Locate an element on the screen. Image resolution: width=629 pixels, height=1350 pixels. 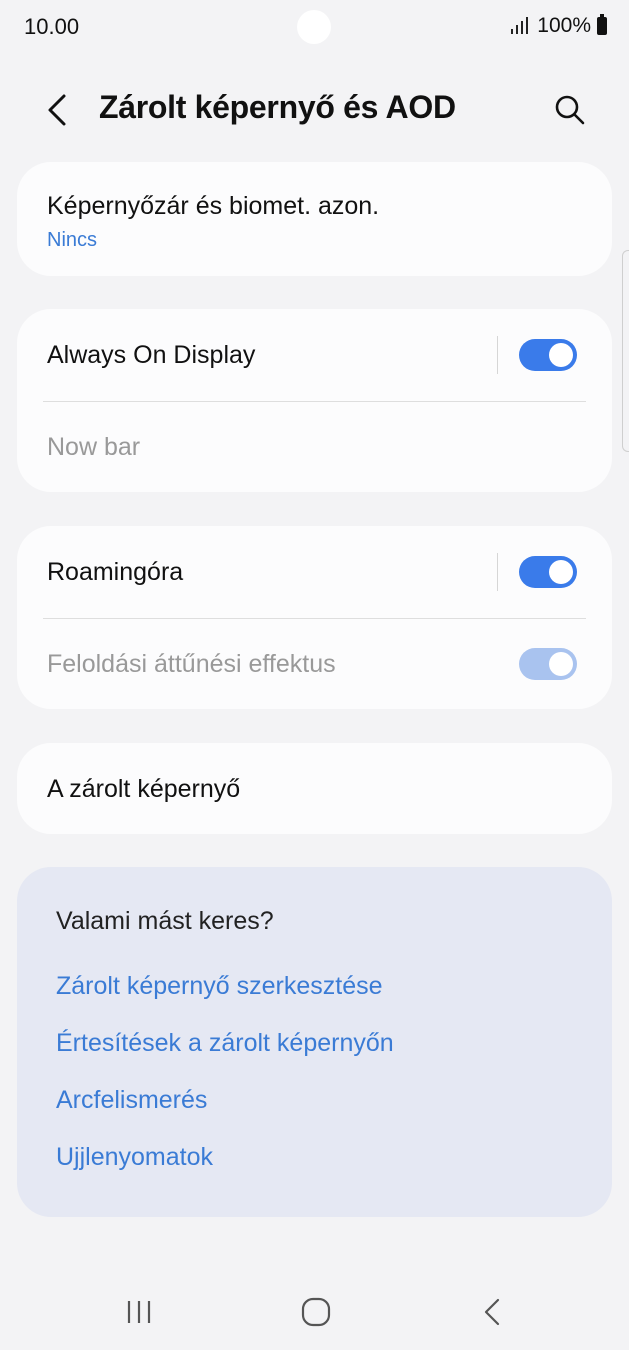
lock-type-row: Képernyőzár és biomet. azon. Nincs is located at coordinates (314, 219).